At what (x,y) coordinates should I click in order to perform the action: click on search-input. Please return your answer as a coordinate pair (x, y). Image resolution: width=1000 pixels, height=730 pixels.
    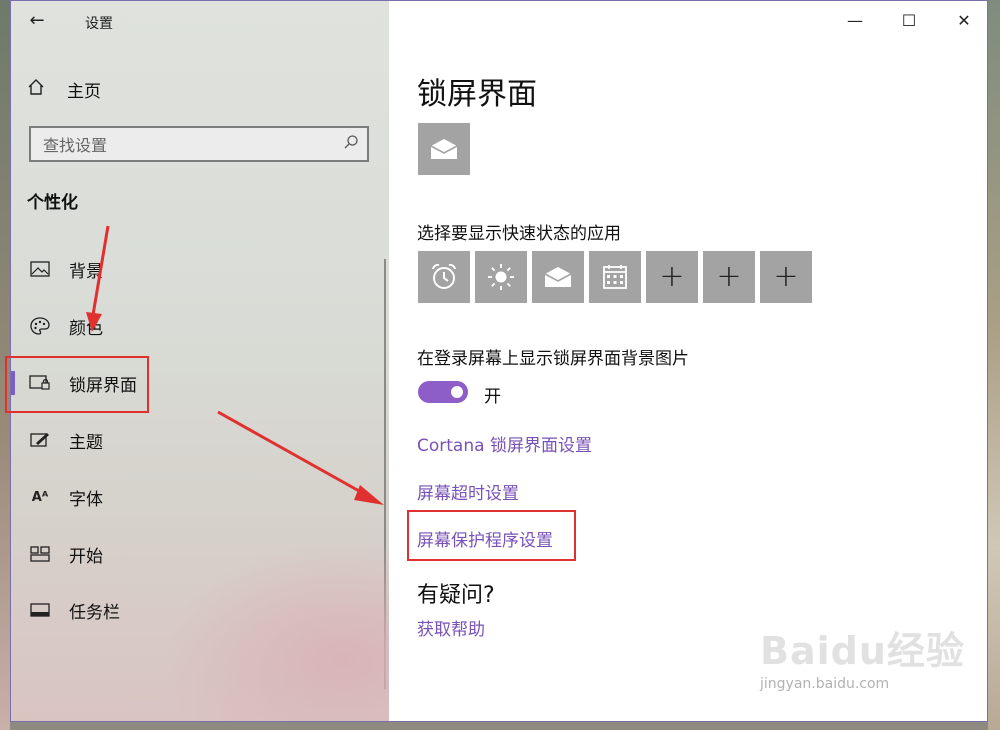
    Looking at the image, I should click on (188, 145).